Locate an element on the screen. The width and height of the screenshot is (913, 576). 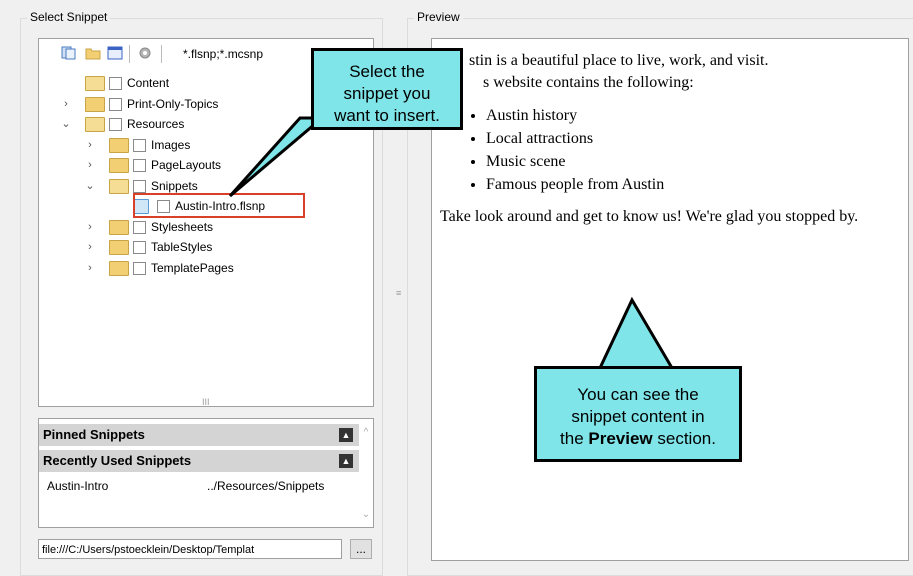
callout-bold-text: Preview is located at coordinates (620, 438).